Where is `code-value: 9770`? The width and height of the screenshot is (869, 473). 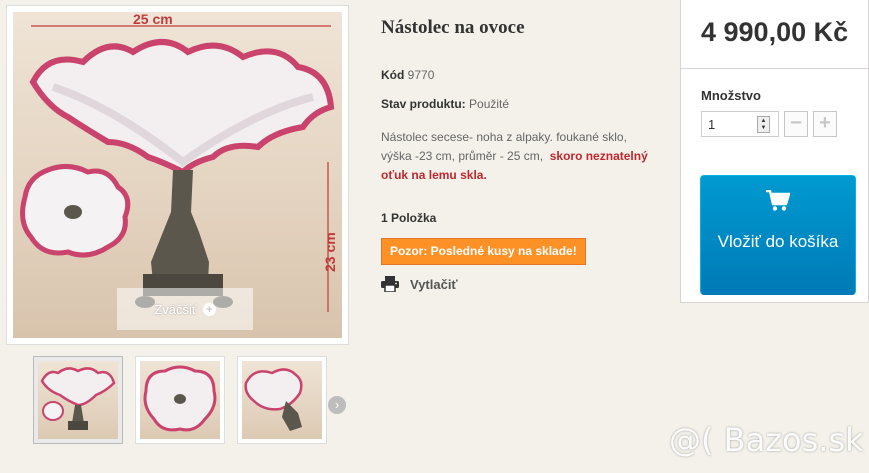 code-value: 9770 is located at coordinates (421, 75).